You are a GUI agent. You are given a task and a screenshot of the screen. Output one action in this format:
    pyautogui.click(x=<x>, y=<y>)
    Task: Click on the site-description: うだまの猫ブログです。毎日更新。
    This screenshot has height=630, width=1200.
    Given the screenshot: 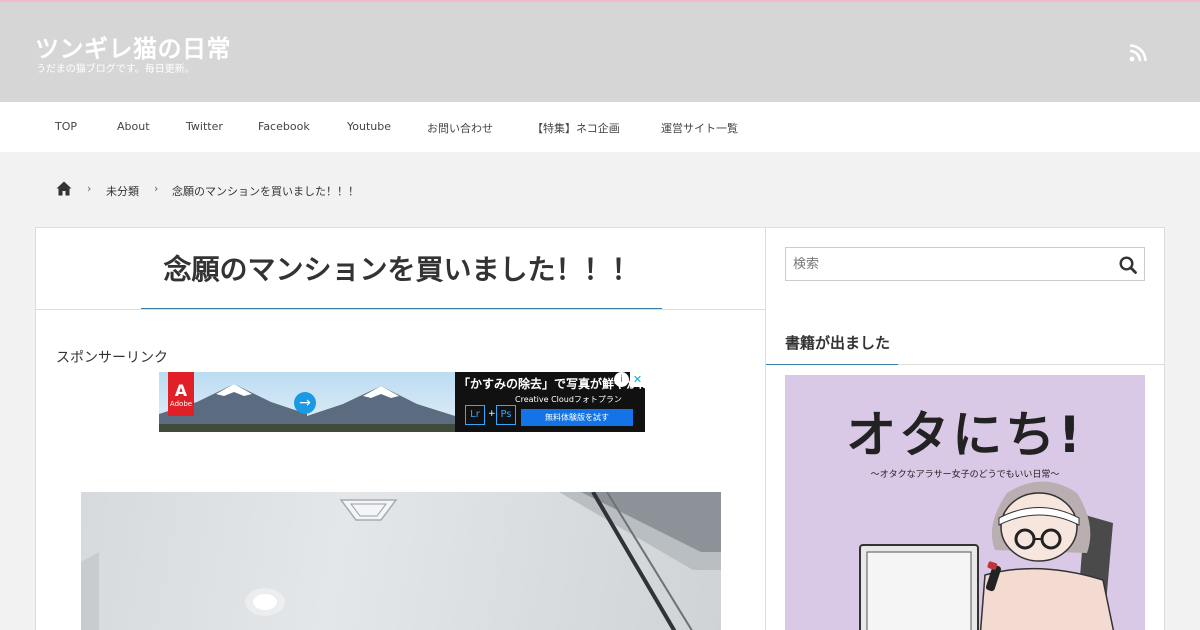 What is the action you would take?
    pyautogui.click(x=115, y=69)
    